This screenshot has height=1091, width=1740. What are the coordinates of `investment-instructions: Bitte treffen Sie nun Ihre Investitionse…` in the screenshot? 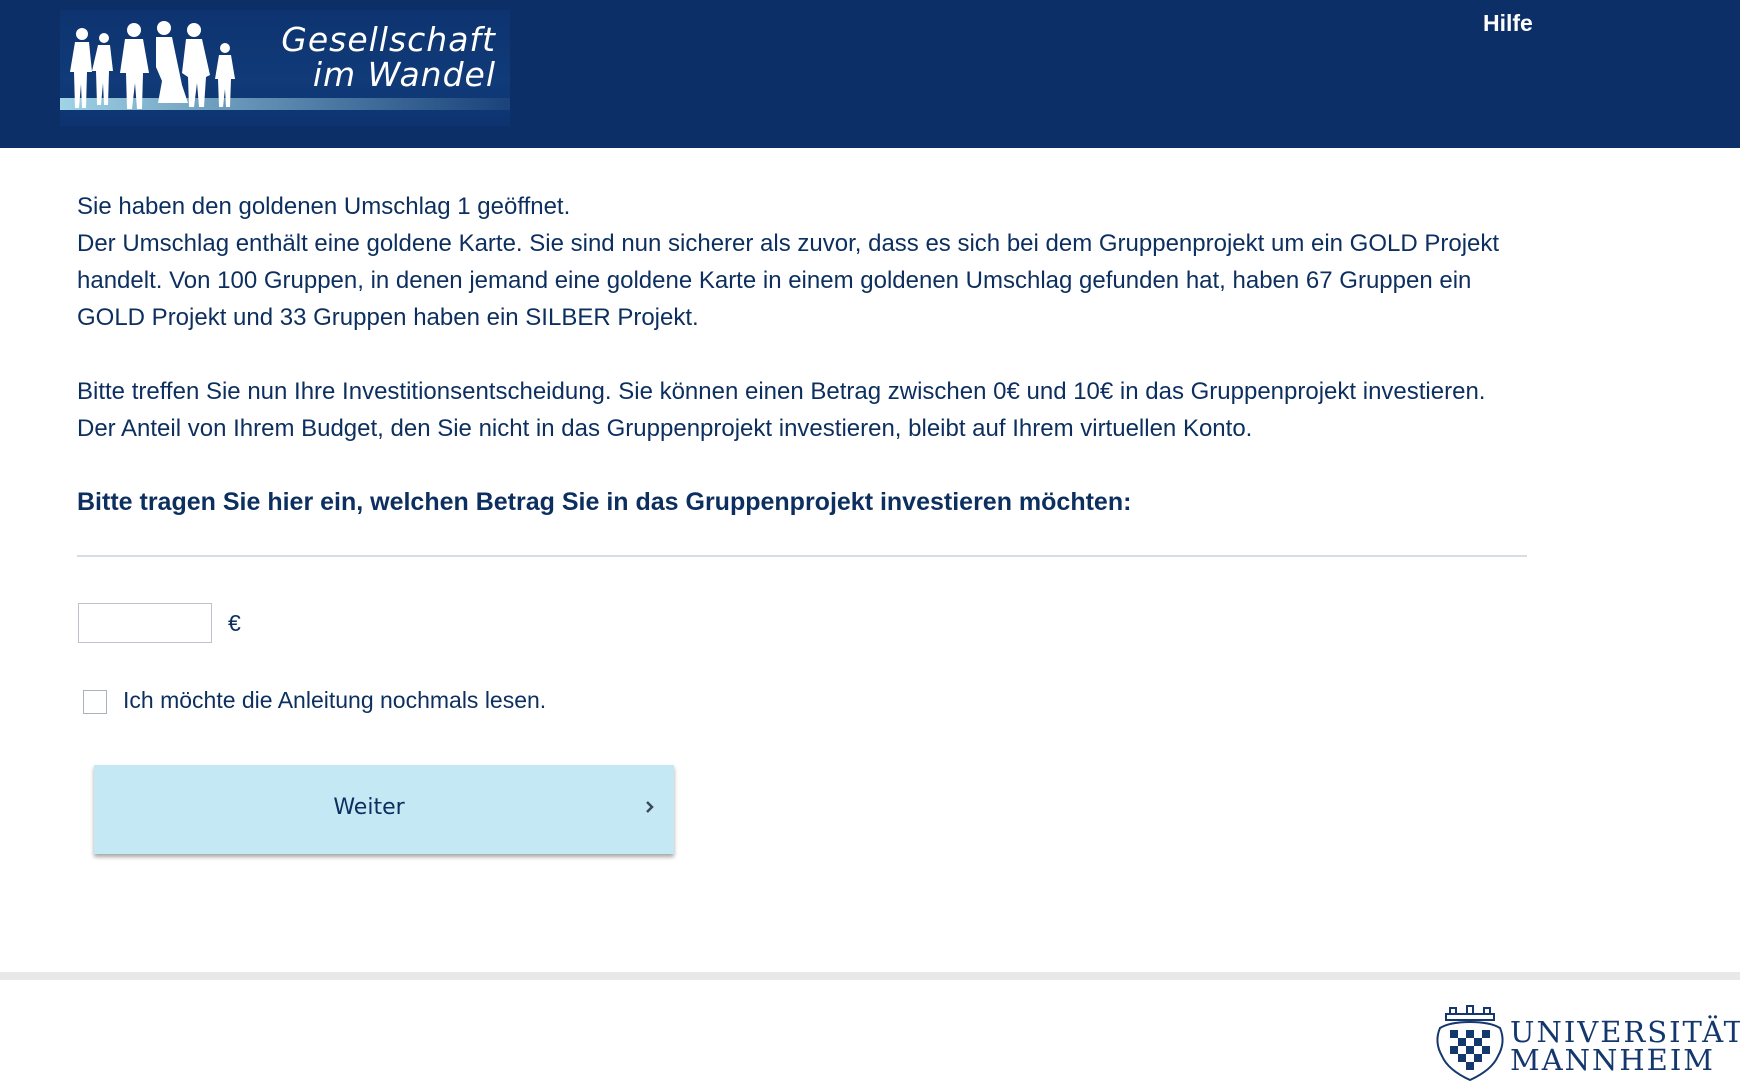 It's located at (781, 410).